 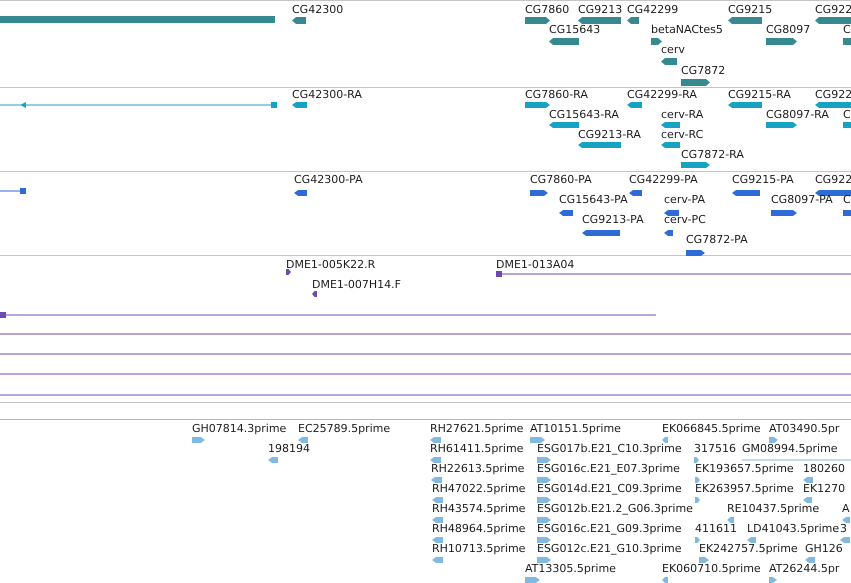 What do you see at coordinates (744, 488) in the screenshot?
I see `feature-label: EK263957.5prime` at bounding box center [744, 488].